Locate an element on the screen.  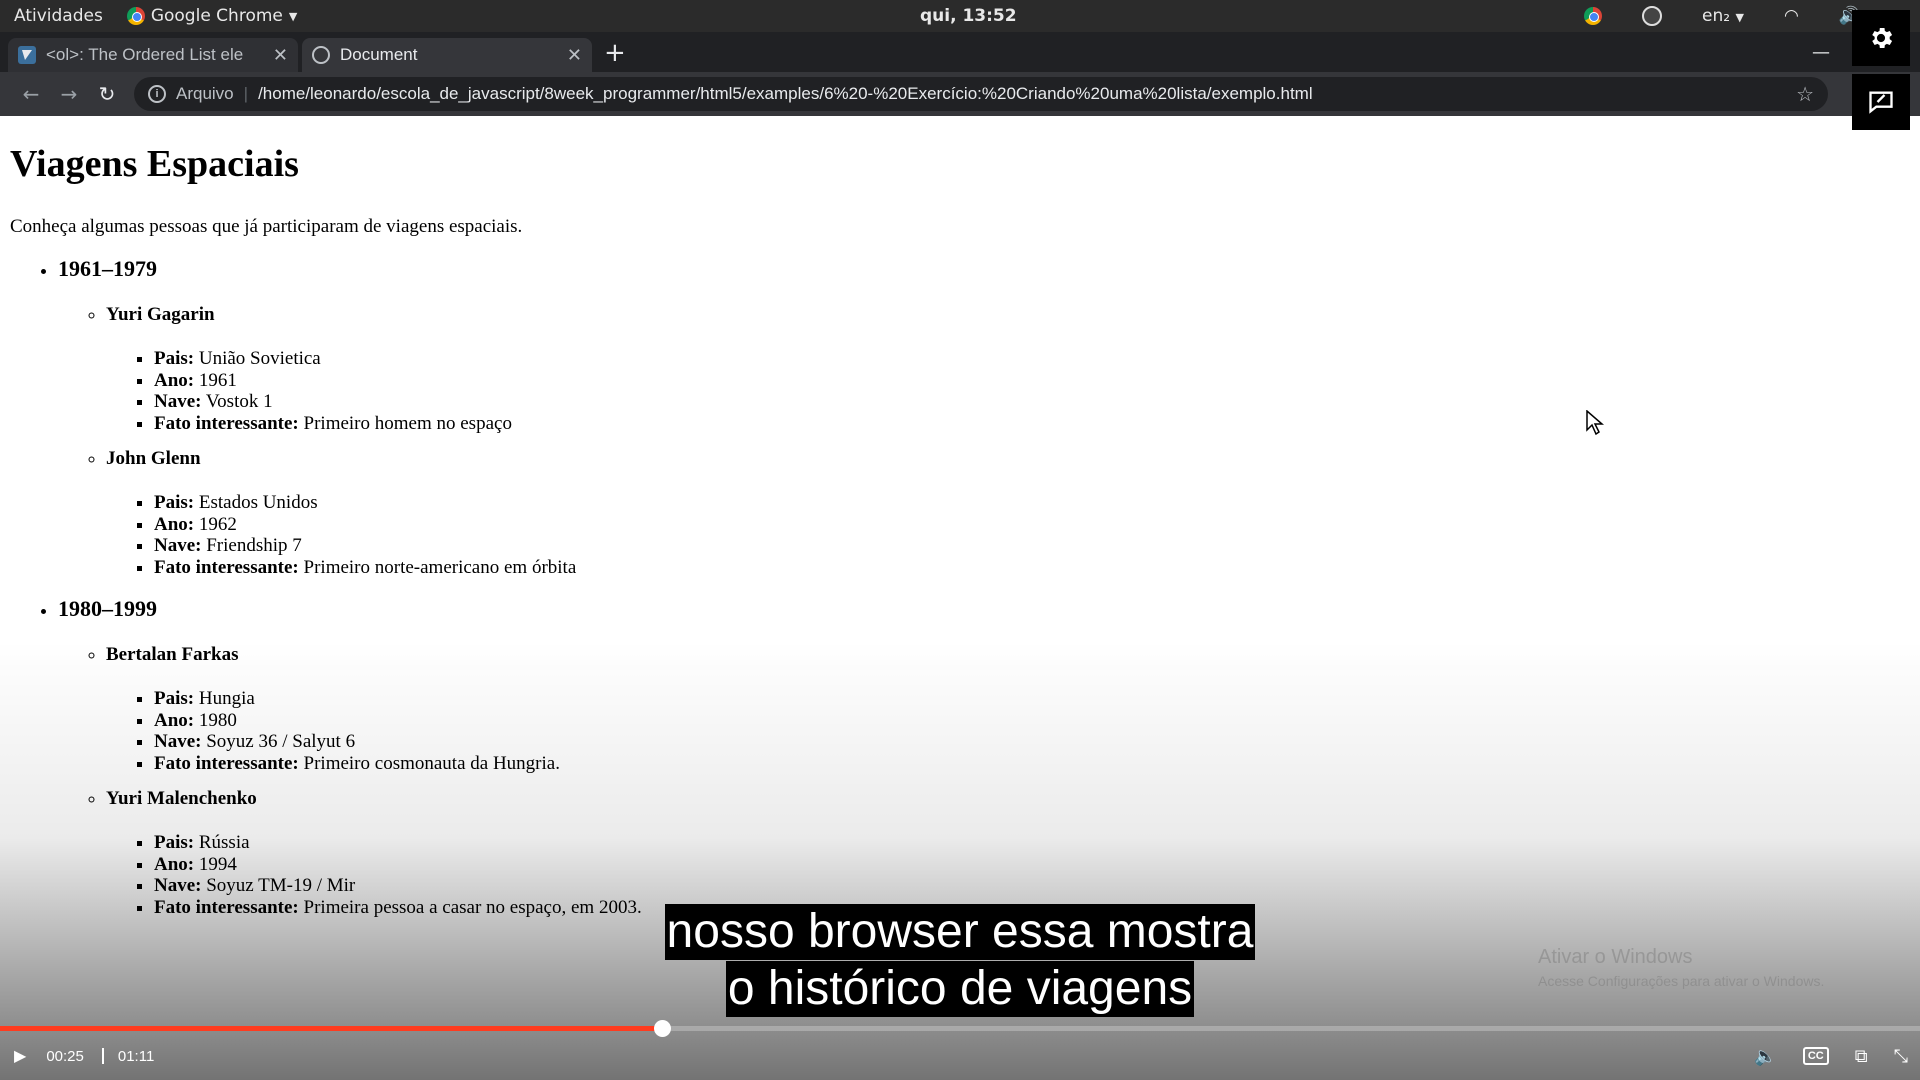
era-label: 1961–1979 is located at coordinates (107, 268).